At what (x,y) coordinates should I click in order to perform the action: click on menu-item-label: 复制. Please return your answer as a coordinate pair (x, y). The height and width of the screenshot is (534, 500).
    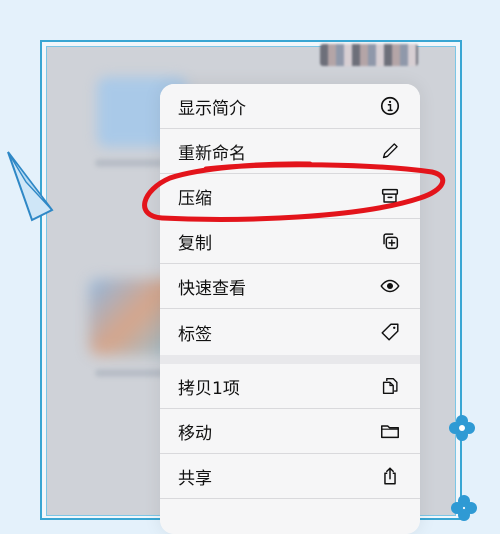
    Looking at the image, I should click on (195, 243).